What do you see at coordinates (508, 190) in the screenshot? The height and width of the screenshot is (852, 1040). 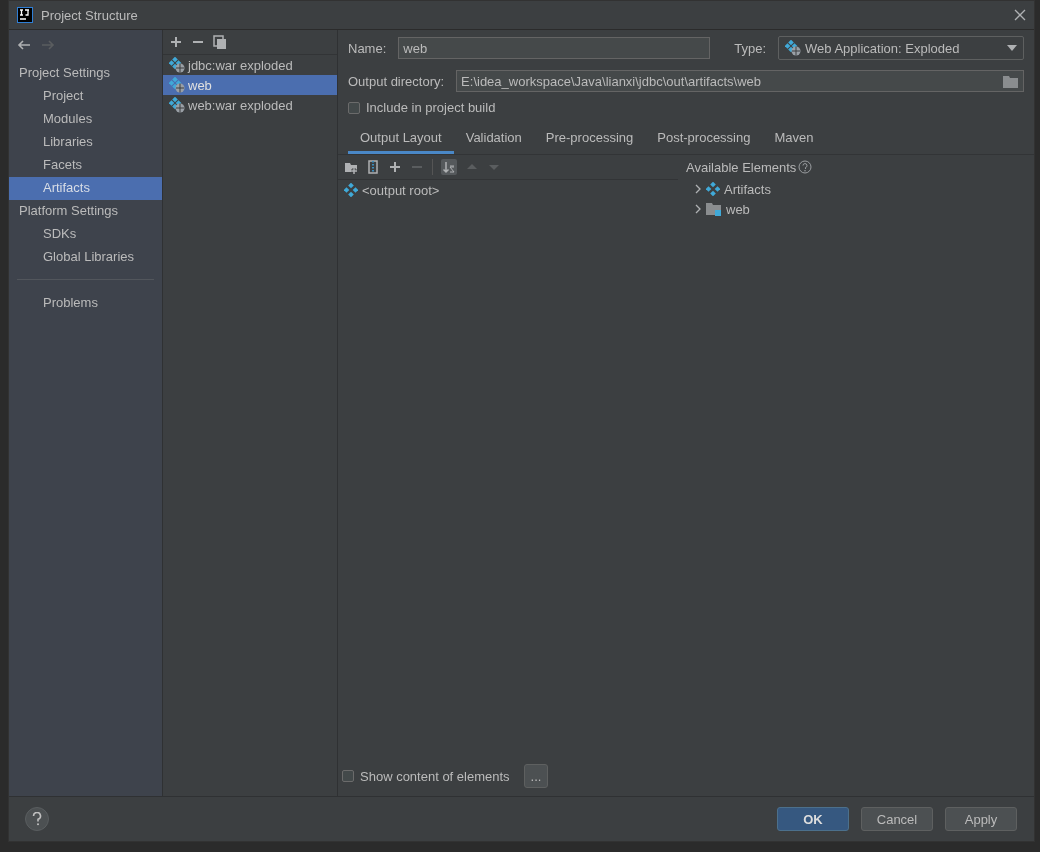 I see `tree-item: <output root>` at bounding box center [508, 190].